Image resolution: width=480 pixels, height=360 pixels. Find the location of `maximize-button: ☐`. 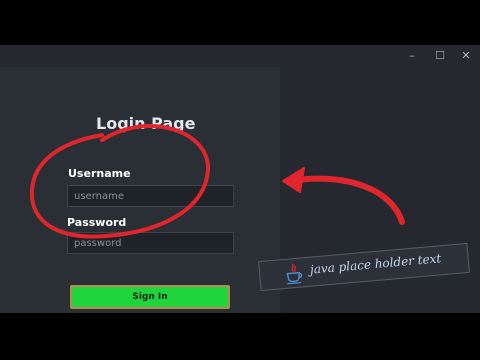

maximize-button: ☐ is located at coordinates (440, 56).